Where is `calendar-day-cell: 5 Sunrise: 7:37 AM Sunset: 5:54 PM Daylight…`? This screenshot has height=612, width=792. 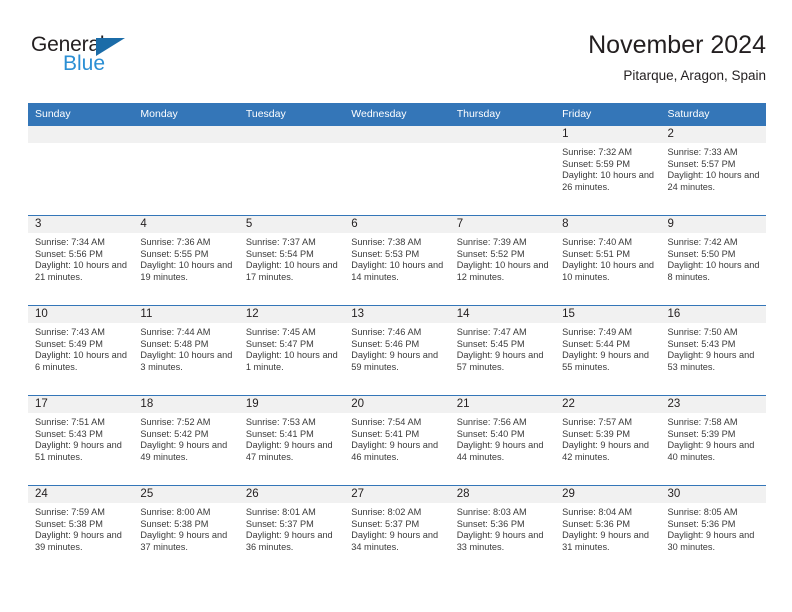
calendar-day-cell: 5 Sunrise: 7:37 AM Sunset: 5:54 PM Daylight… is located at coordinates (291, 260).